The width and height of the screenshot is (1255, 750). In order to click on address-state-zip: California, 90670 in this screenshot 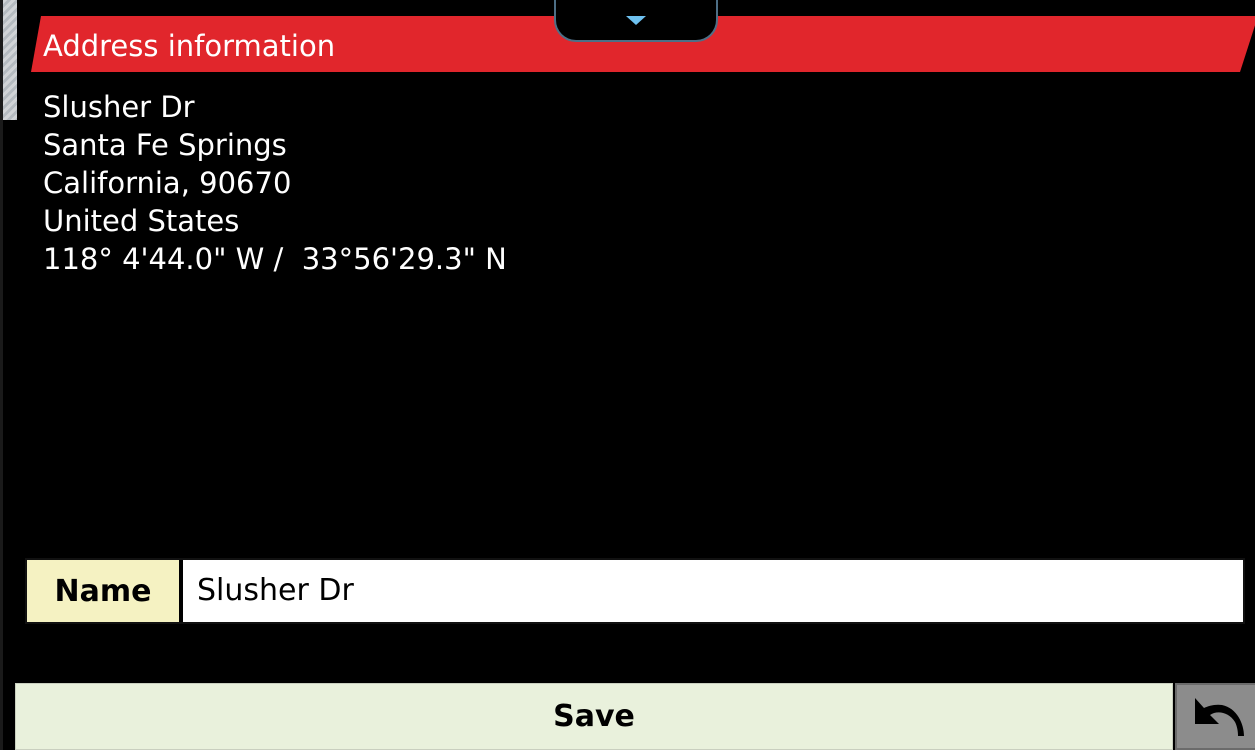, I will do `click(167, 183)`.